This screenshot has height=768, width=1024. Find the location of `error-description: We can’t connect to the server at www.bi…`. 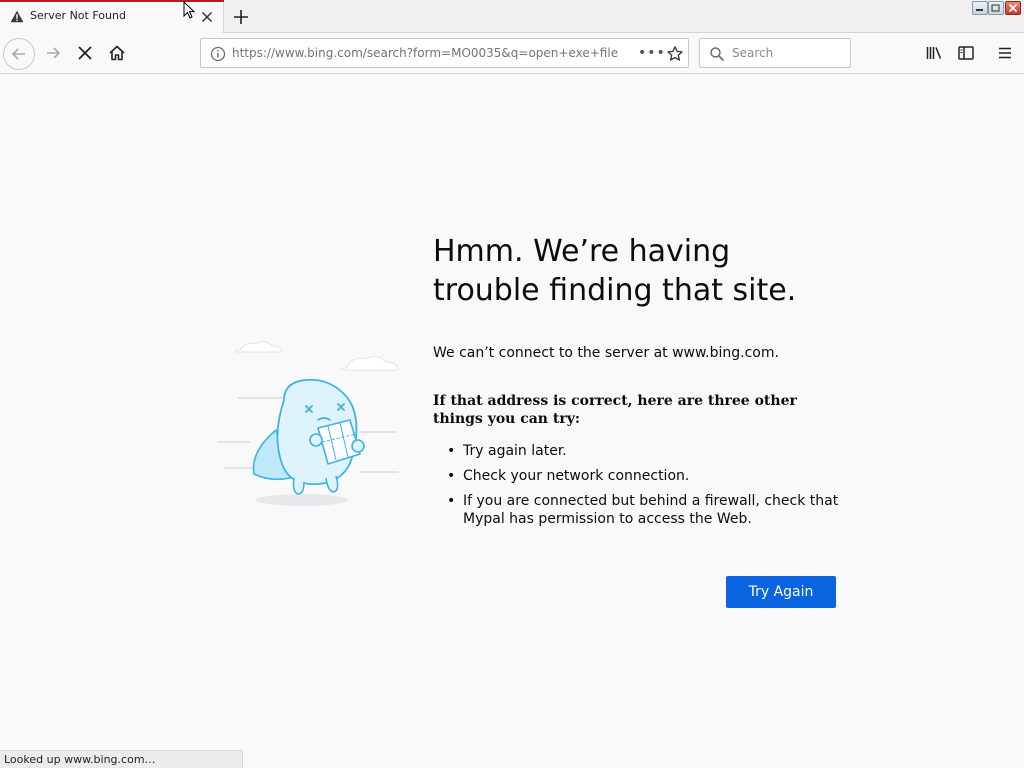

error-description: We can’t connect to the server at www.bi… is located at coordinates (606, 353).